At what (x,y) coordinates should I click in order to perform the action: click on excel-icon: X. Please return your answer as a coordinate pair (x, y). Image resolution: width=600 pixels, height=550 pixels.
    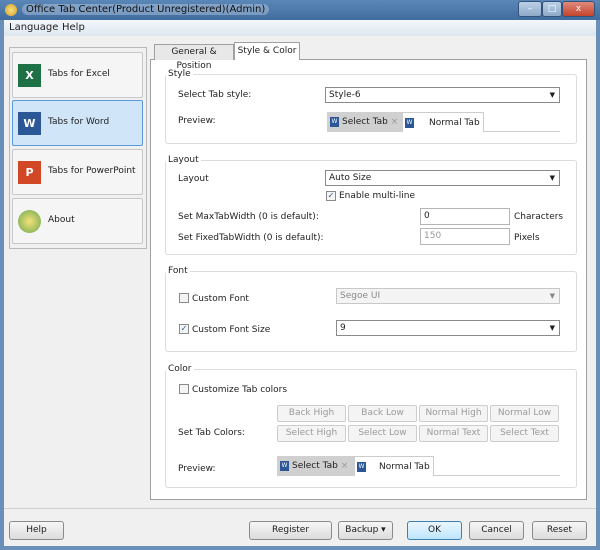
    Looking at the image, I should click on (29, 75).